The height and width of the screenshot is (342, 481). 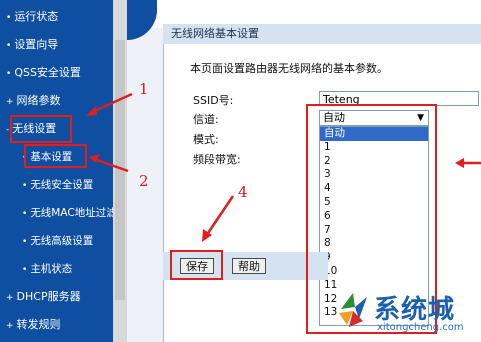 I want to click on sidebar-item-forwarding: + 转发规则, so click(x=33, y=325).